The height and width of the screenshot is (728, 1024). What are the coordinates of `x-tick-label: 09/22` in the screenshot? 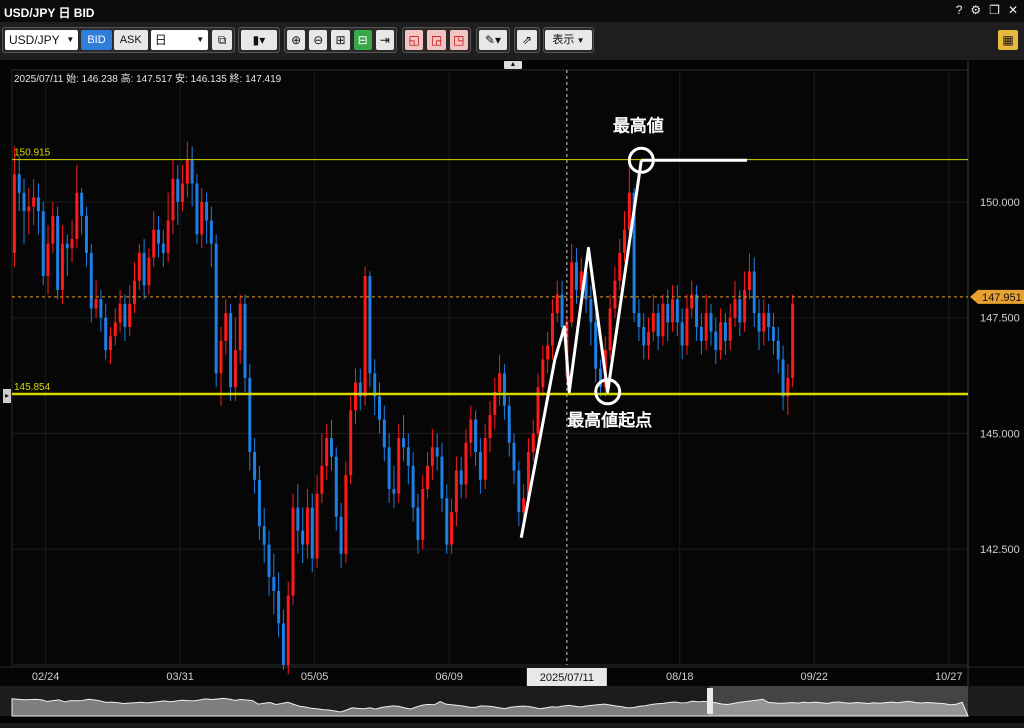 It's located at (815, 677).